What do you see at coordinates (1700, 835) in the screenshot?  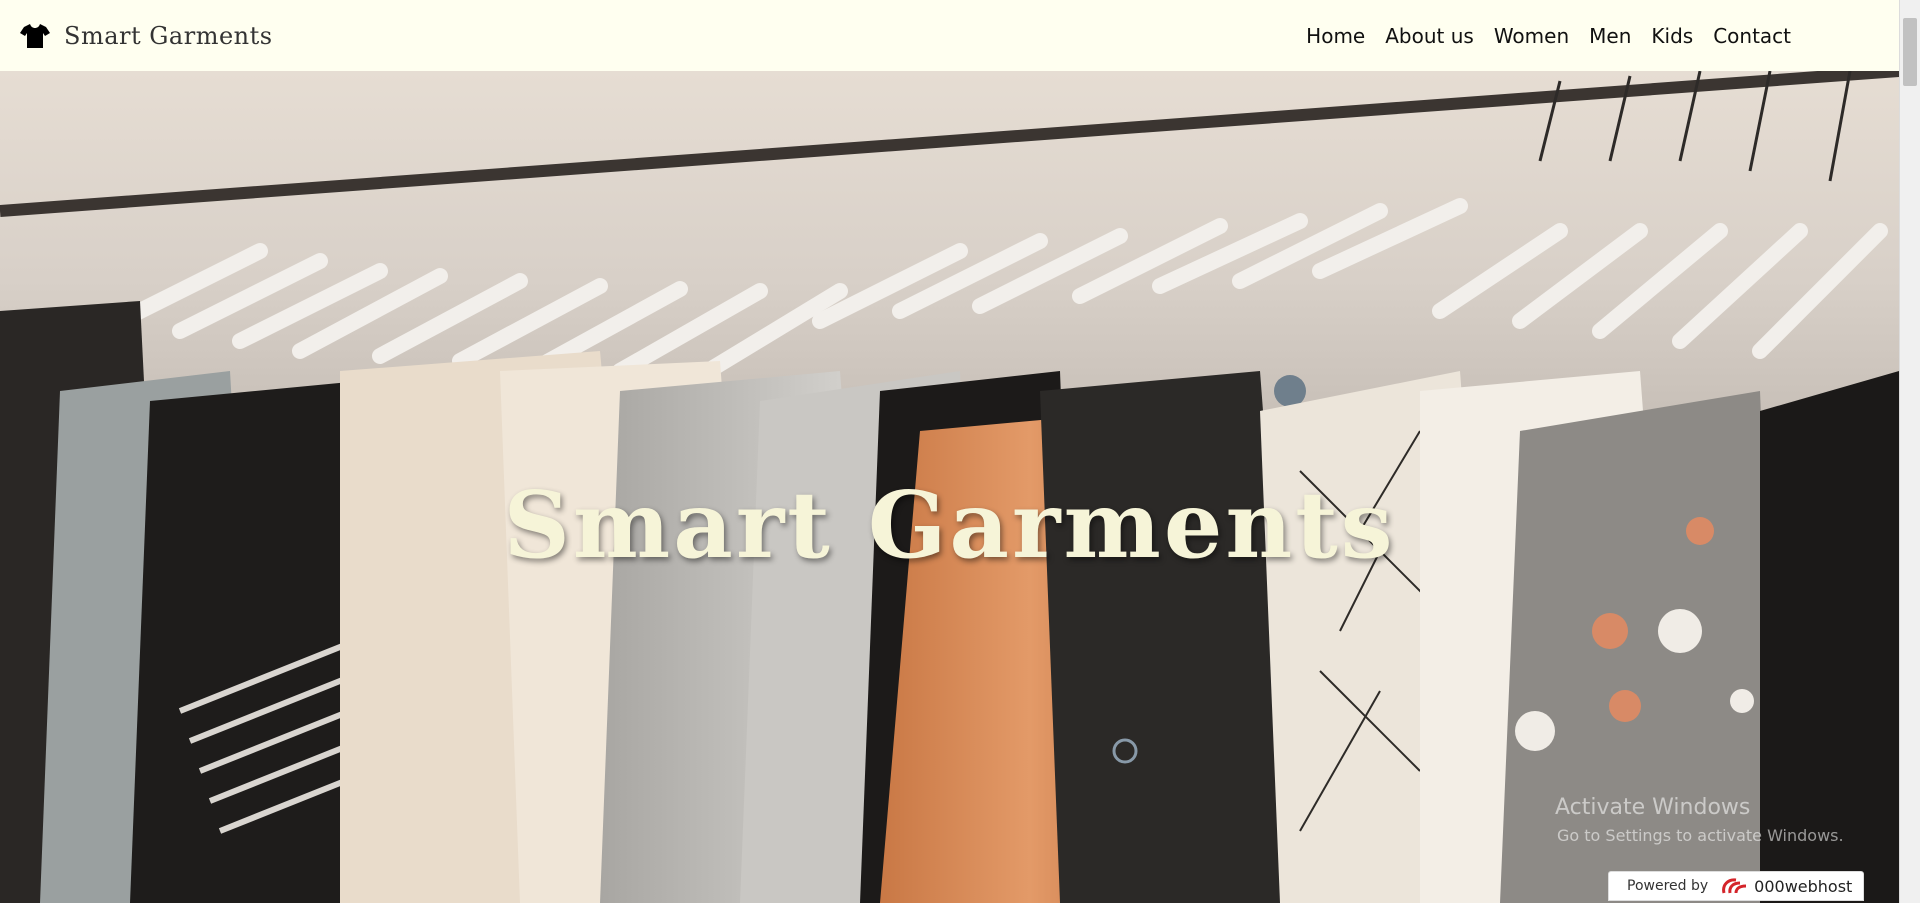 I see `watermark-subtitle: Go to Settings to activate Windows.` at bounding box center [1700, 835].